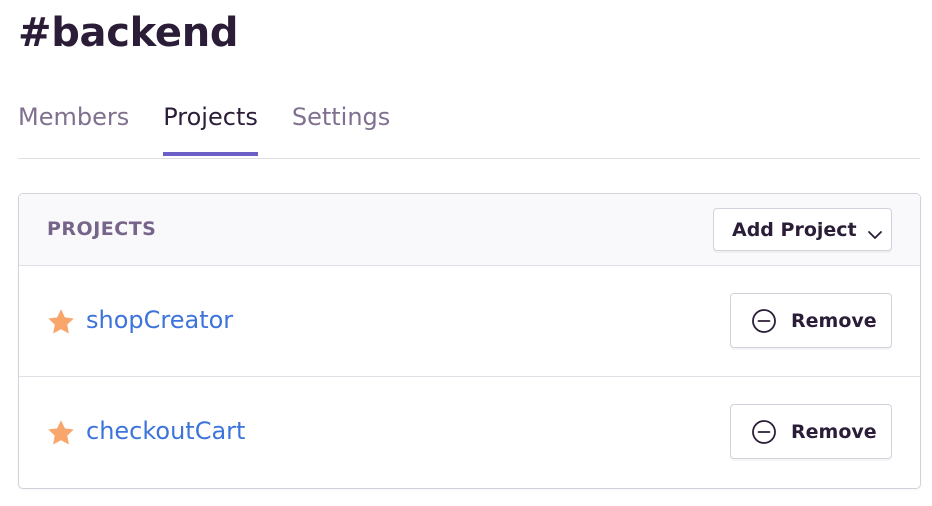  I want to click on tab-bar: Members Projects Settings, so click(469, 129).